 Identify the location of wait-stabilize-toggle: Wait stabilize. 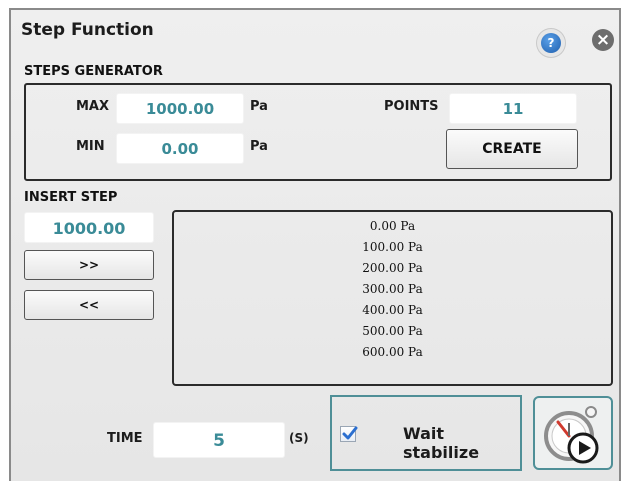
(426, 433).